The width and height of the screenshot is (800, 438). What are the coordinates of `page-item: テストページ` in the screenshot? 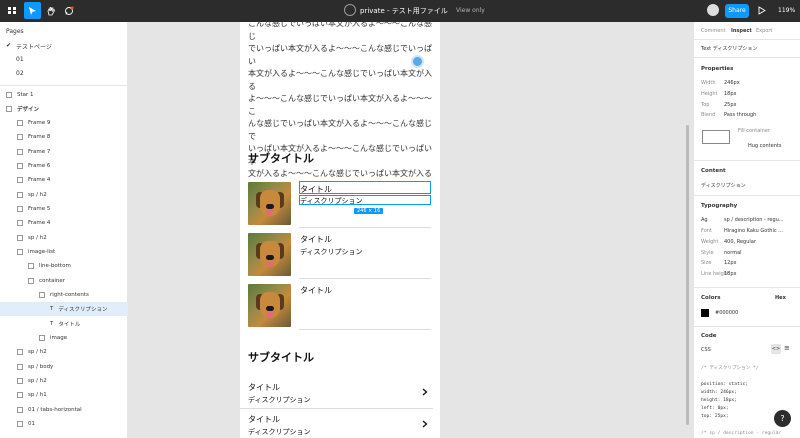 It's located at (34, 46).